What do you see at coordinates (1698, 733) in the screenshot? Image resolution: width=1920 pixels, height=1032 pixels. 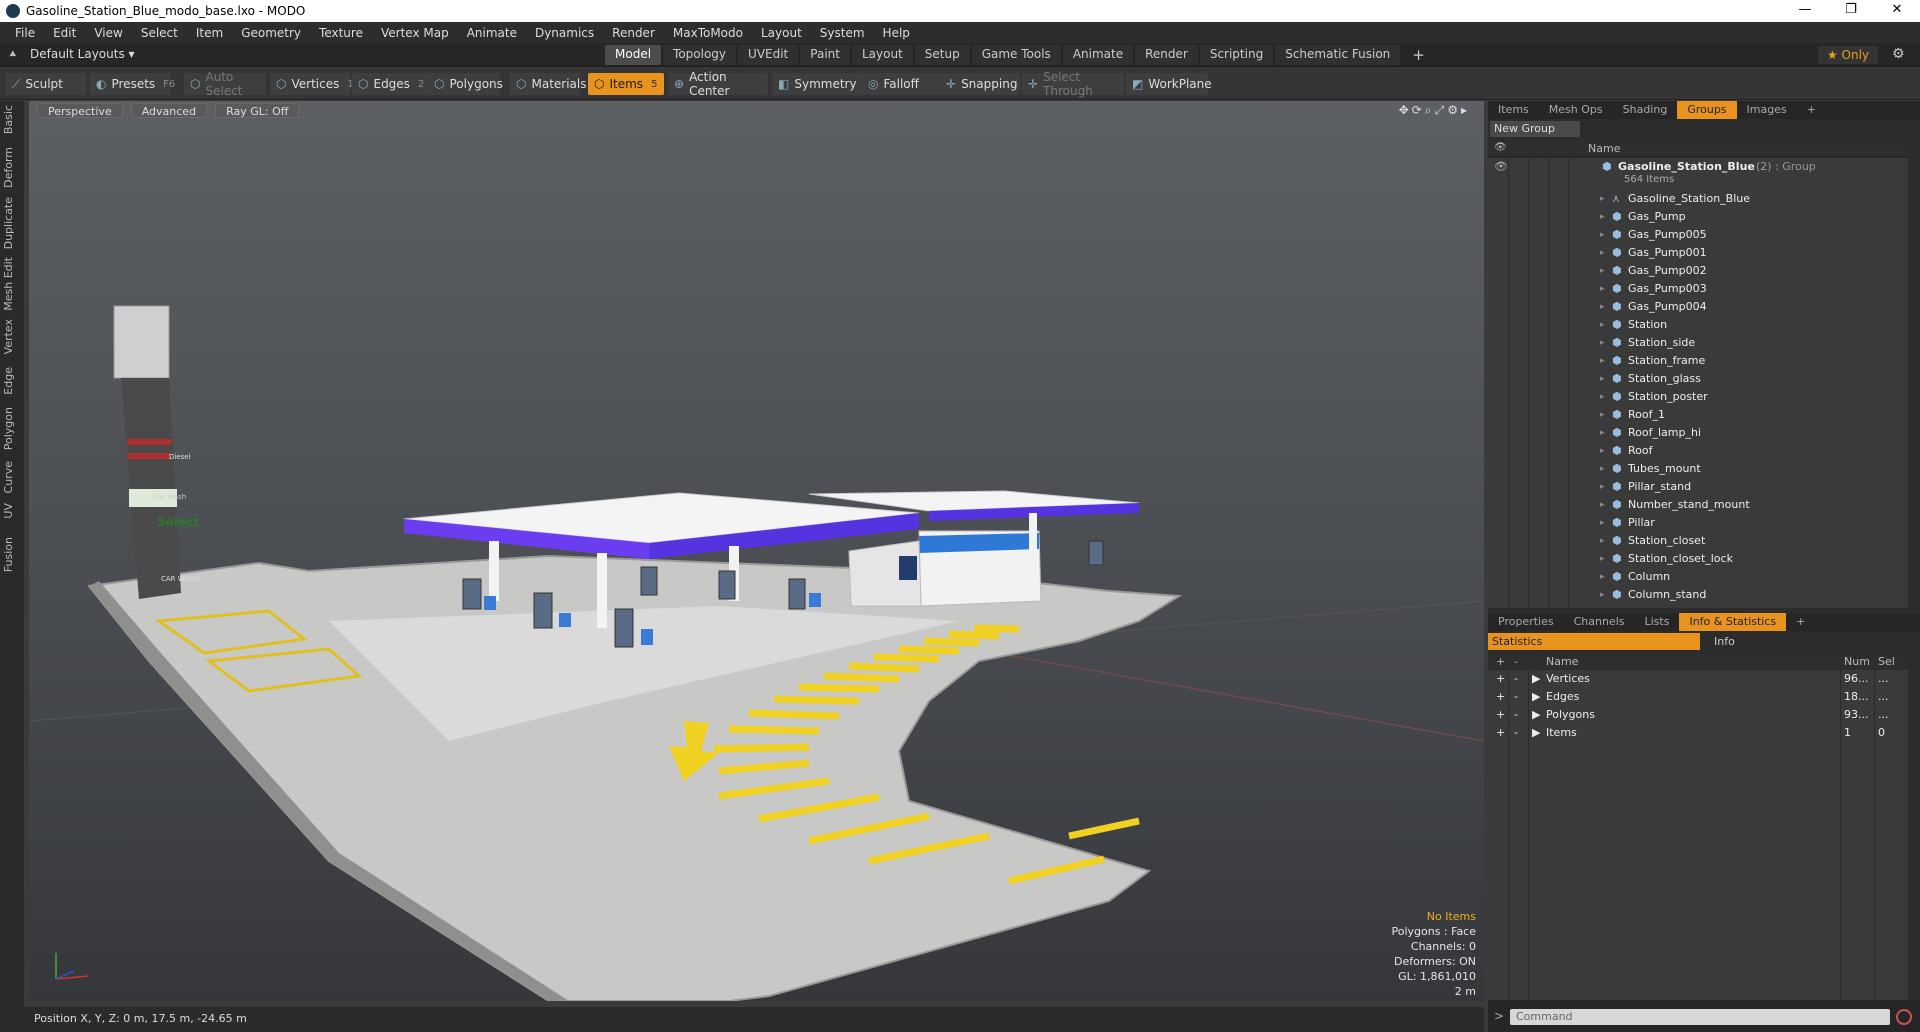 I see `stat-row-items: + - ▶ Items 1 0` at bounding box center [1698, 733].